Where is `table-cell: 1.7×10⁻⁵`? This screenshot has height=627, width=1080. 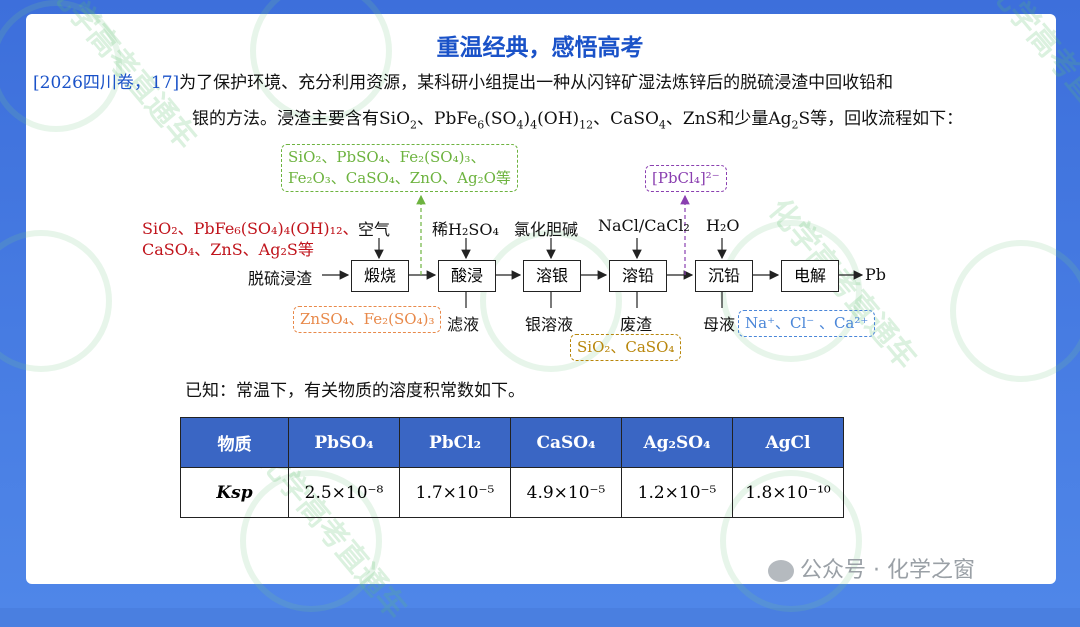 table-cell: 1.7×10⁻⁵ is located at coordinates (455, 492).